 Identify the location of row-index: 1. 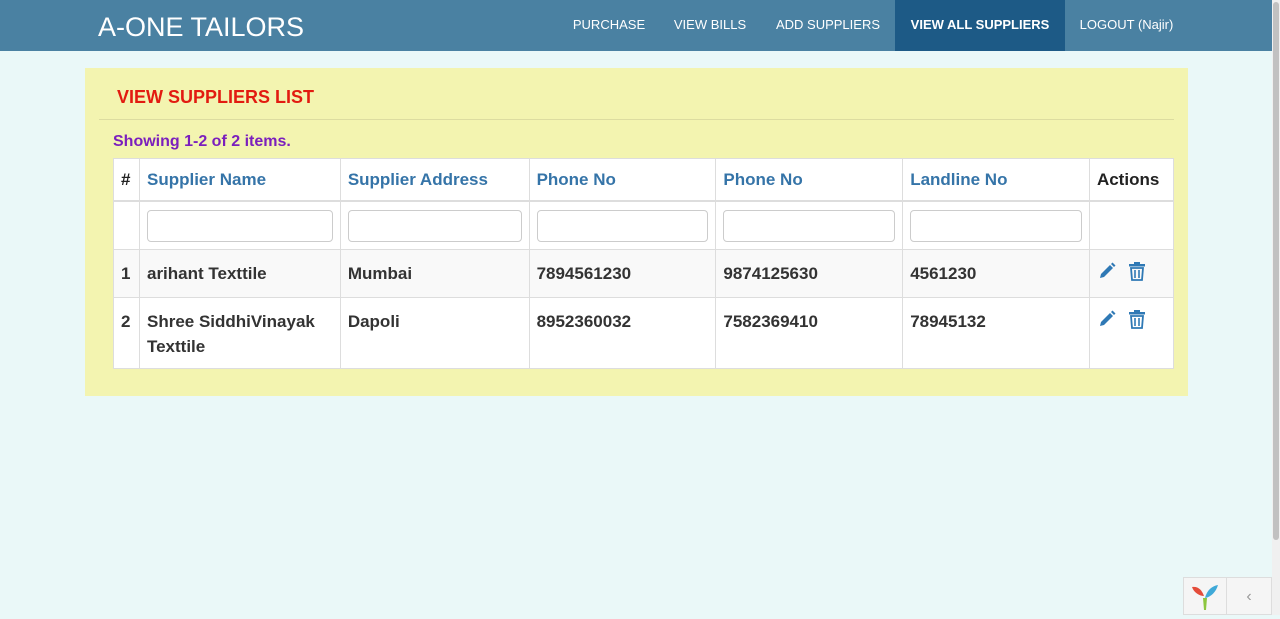
(126, 273).